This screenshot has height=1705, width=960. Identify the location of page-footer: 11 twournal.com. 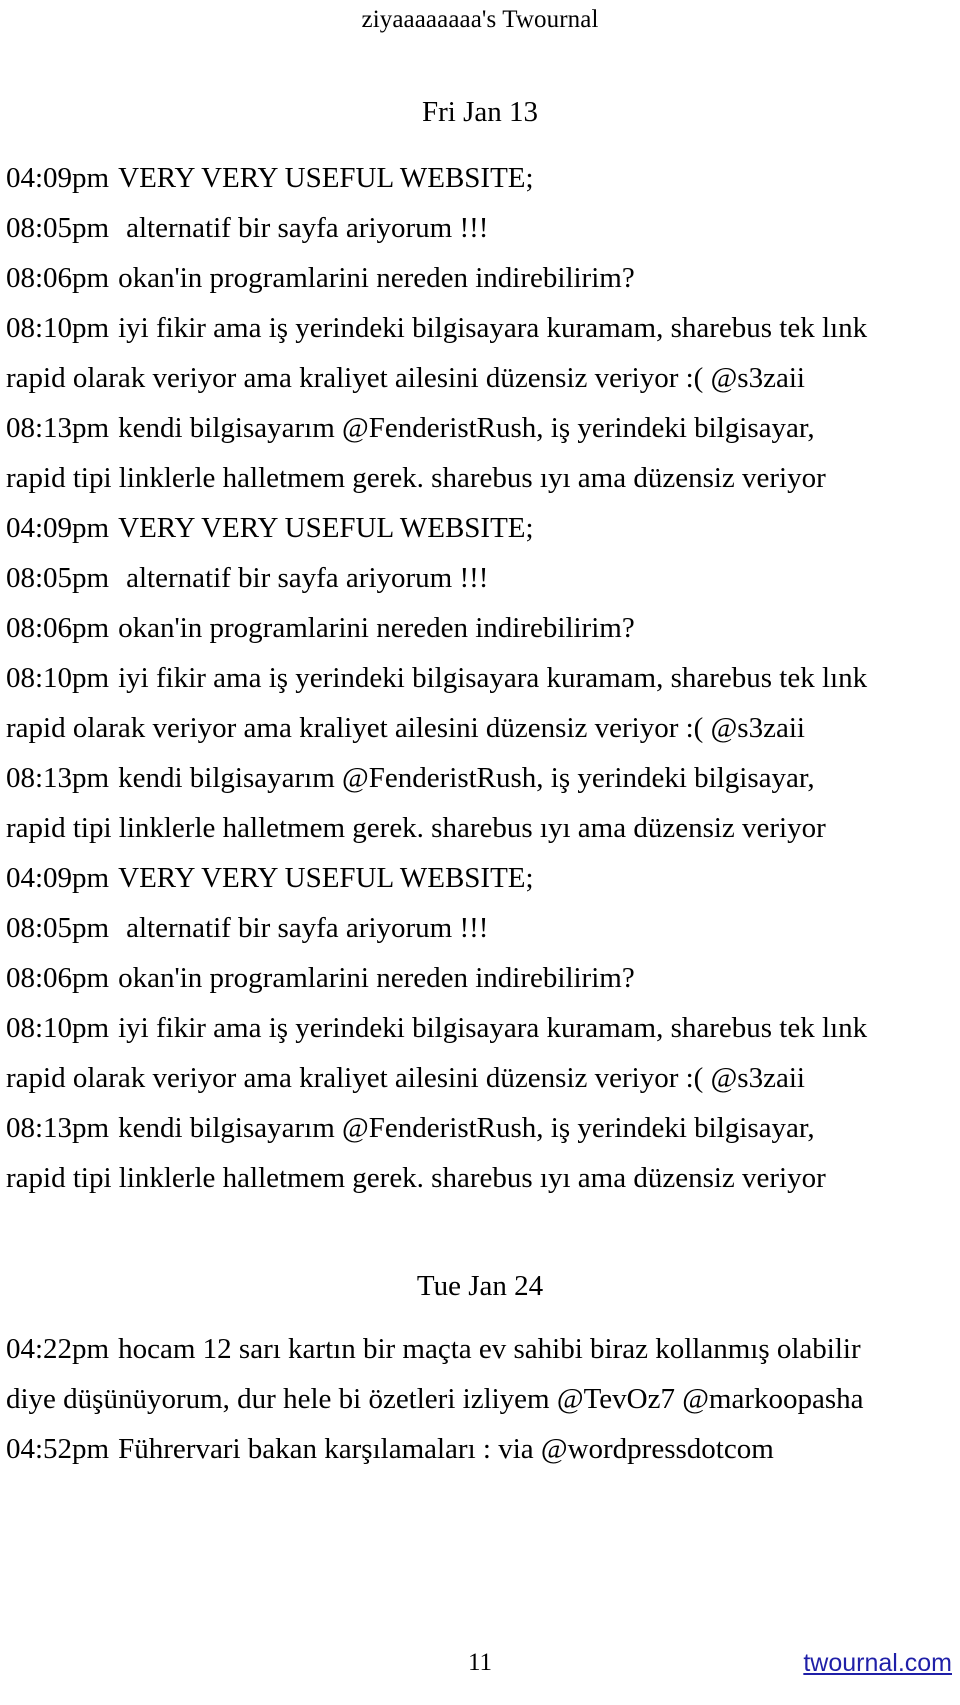
(480, 1663).